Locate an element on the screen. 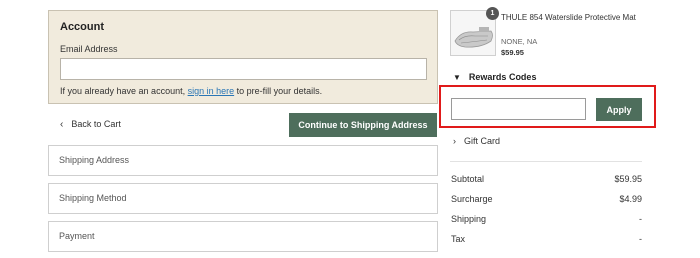 The image size is (700, 258). totals-label: Shipping is located at coordinates (469, 219).